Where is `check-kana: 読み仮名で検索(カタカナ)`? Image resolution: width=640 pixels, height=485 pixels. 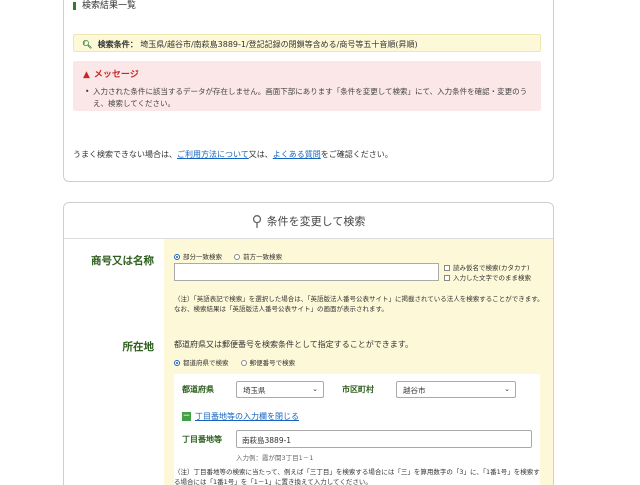
check-kana: 読み仮名で検索(カタカナ) is located at coordinates (487, 268).